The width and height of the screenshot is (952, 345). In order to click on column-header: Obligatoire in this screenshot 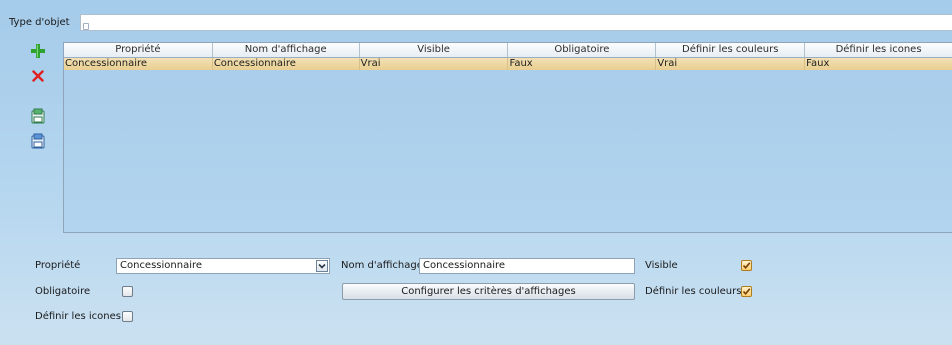, I will do `click(582, 50)`.